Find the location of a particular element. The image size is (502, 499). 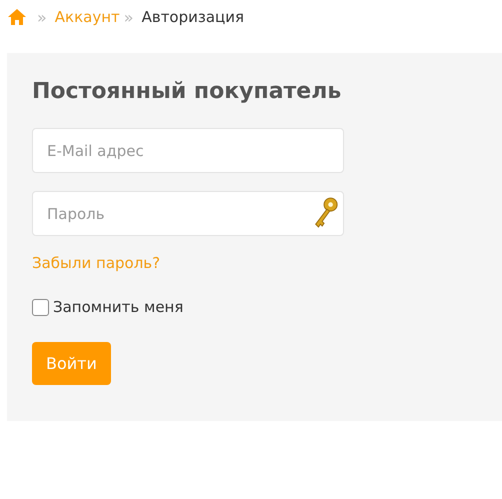

email-field: E-Mail адрес is located at coordinates (188, 150).